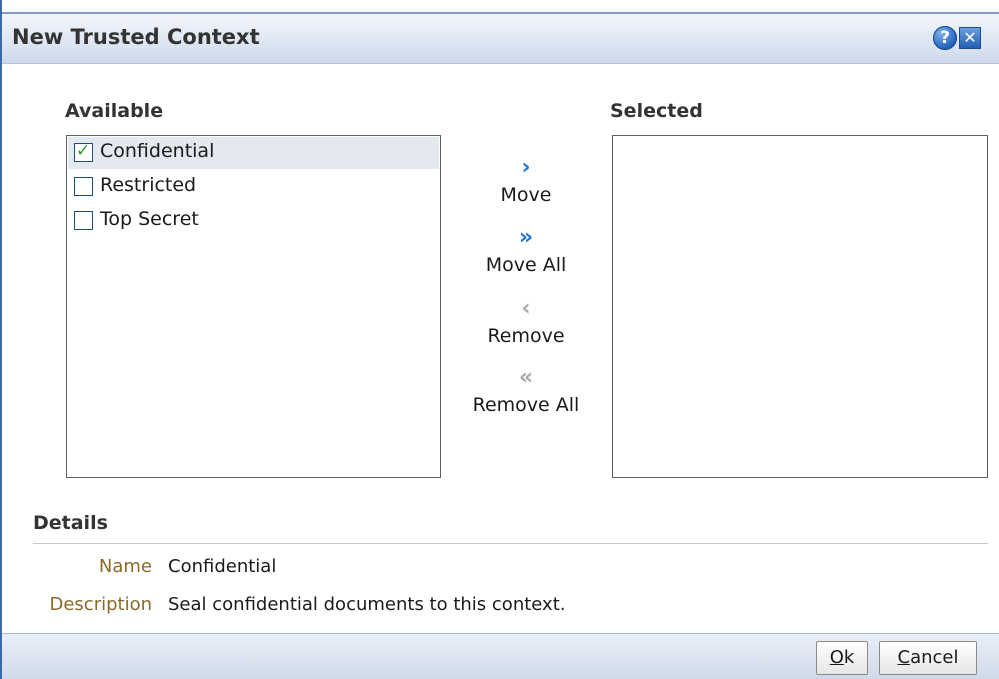  Describe the element at coordinates (836, 657) in the screenshot. I see `ok-mnemonic: O` at that location.